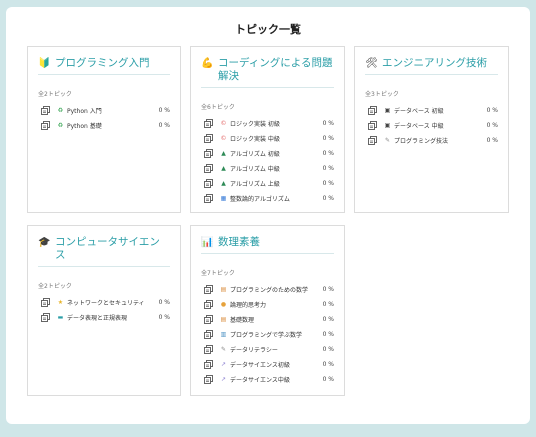 Image resolution: width=536 pixels, height=437 pixels. Describe the element at coordinates (108, 302) in the screenshot. I see `topic-label: ネットワークとセキュリティ` at that location.